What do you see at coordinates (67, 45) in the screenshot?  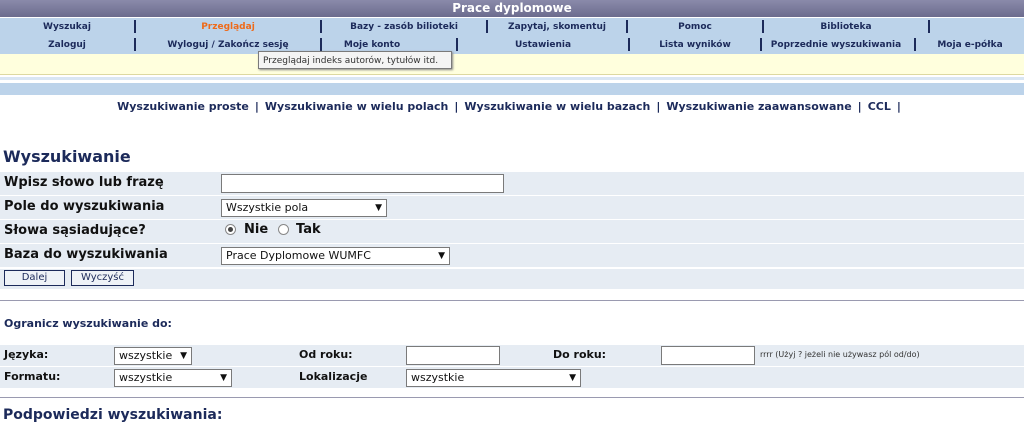 I see `menu-login: Zaloguj` at bounding box center [67, 45].